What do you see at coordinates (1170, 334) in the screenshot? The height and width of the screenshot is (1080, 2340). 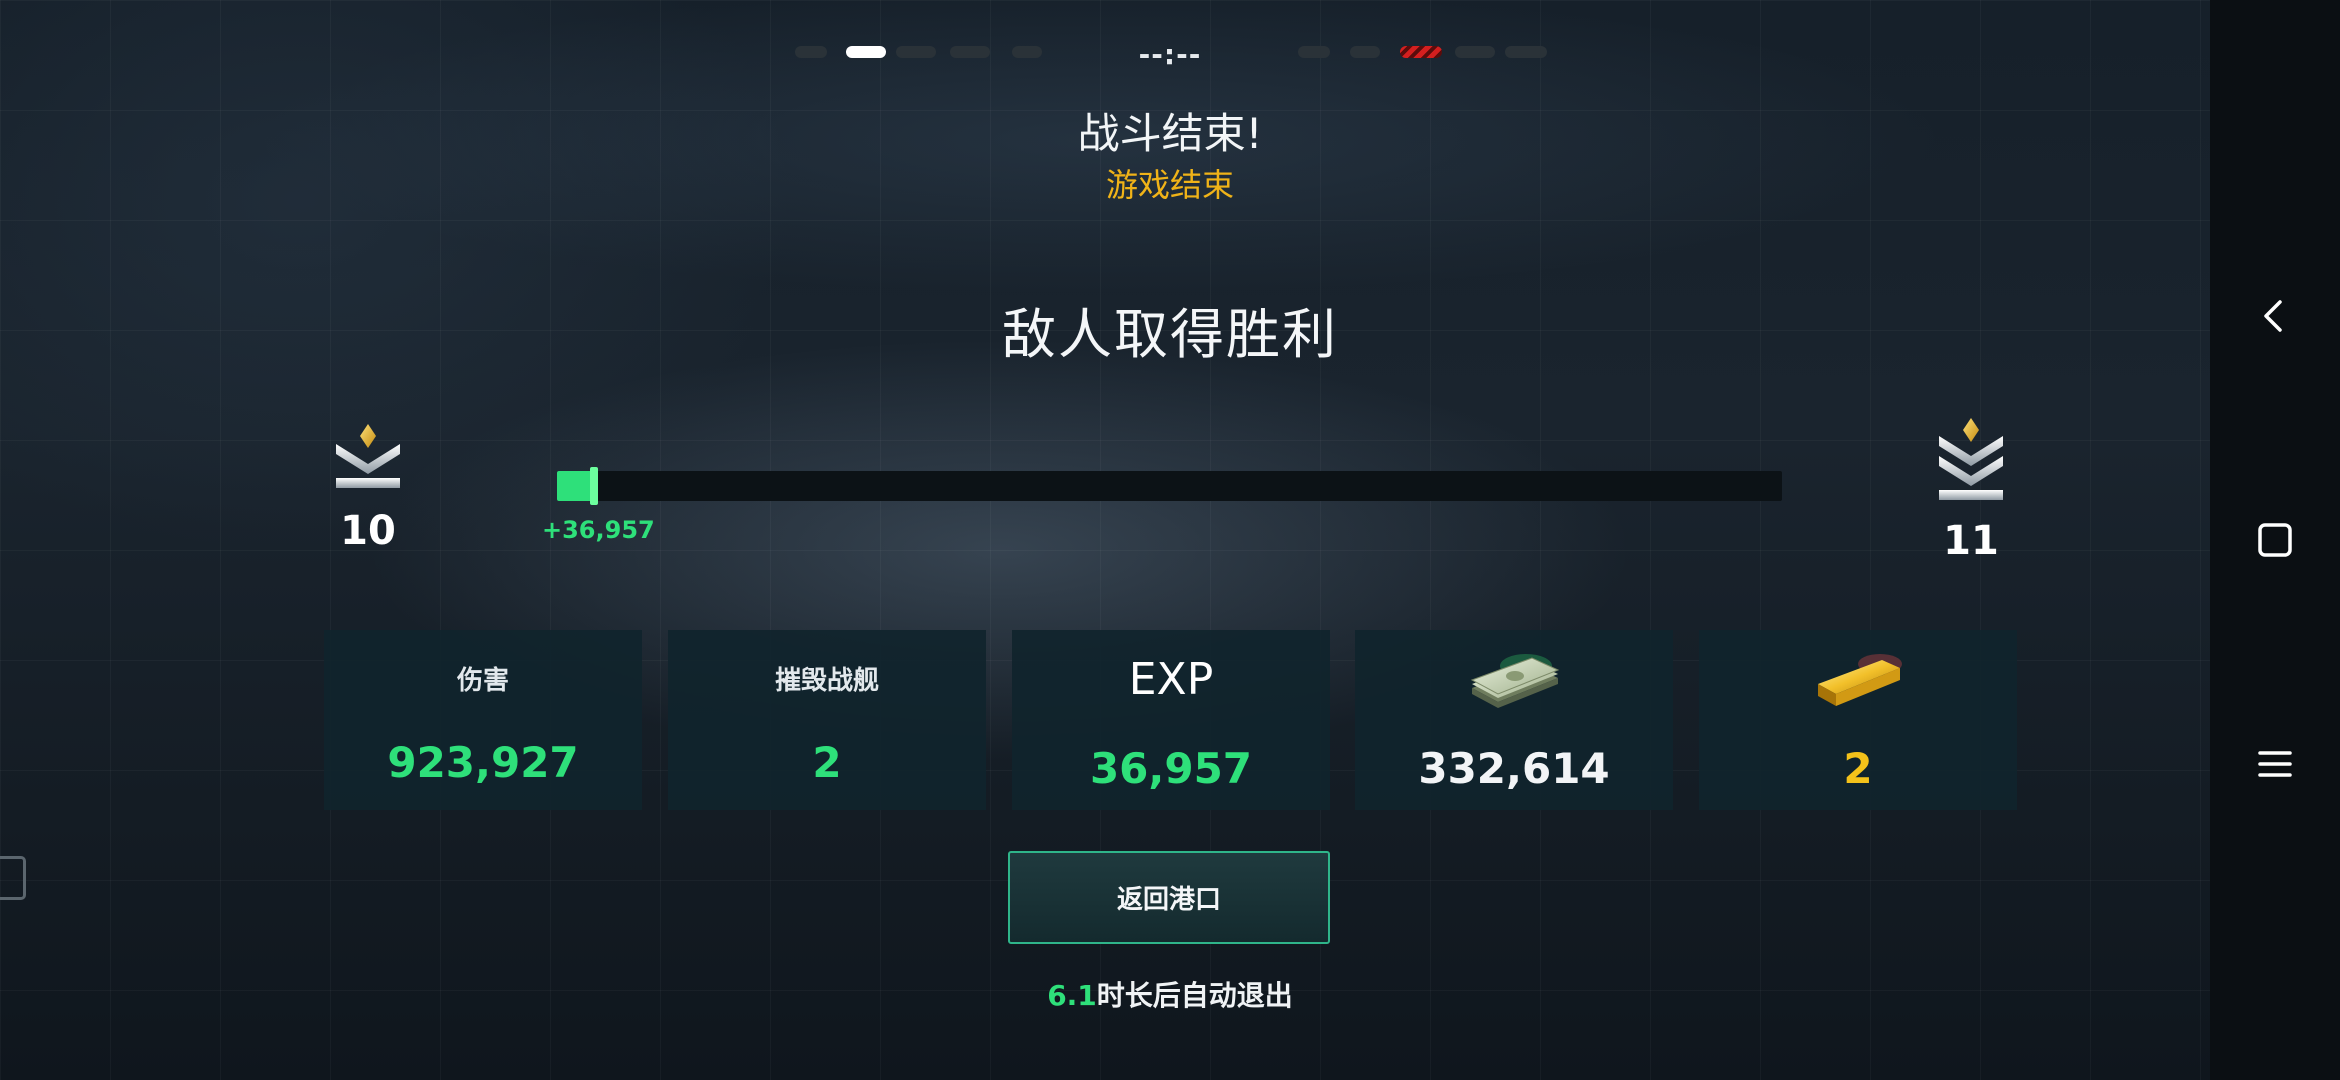 I see `battle-result: 敌人取得胜利` at bounding box center [1170, 334].